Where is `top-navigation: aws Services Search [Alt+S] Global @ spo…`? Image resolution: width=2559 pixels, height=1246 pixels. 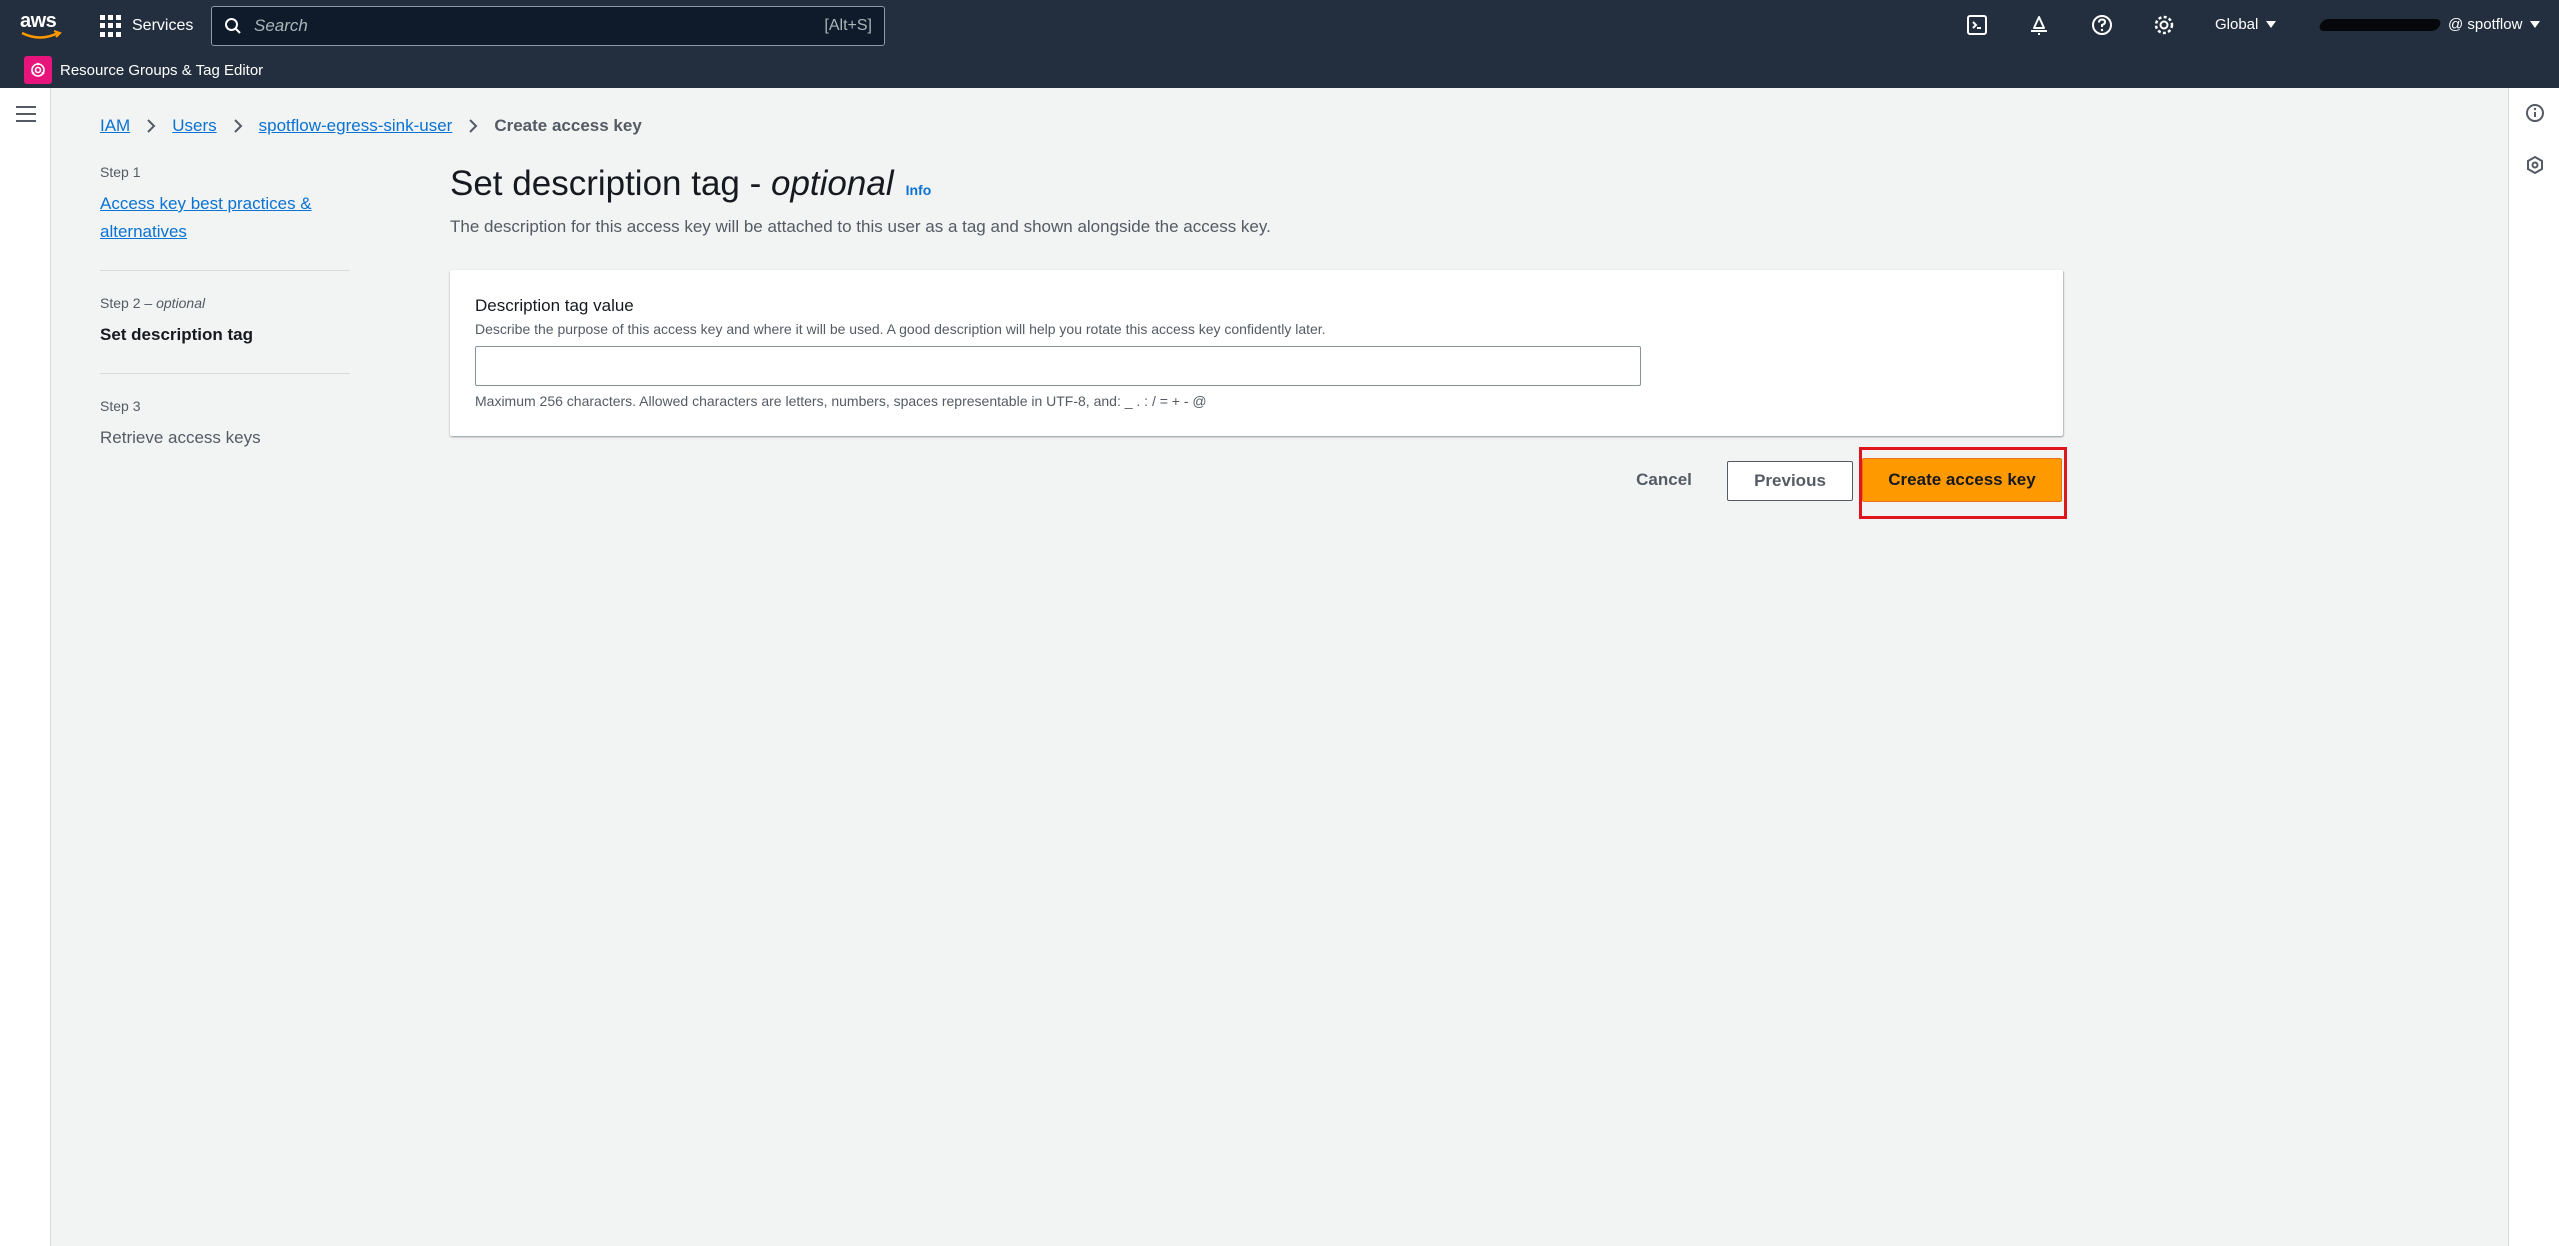 top-navigation: aws Services Search [Alt+S] Global @ spo… is located at coordinates (1279, 44).